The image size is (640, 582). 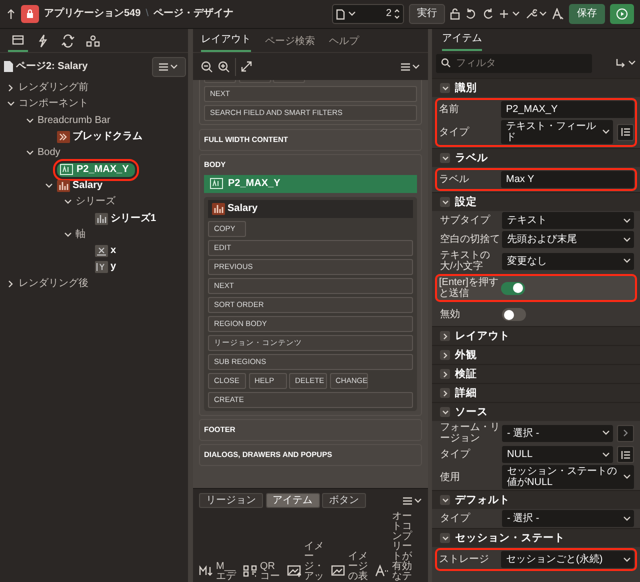 What do you see at coordinates (557, 132) in the screenshot?
I see `select-field: テキスト・フィールド` at bounding box center [557, 132].